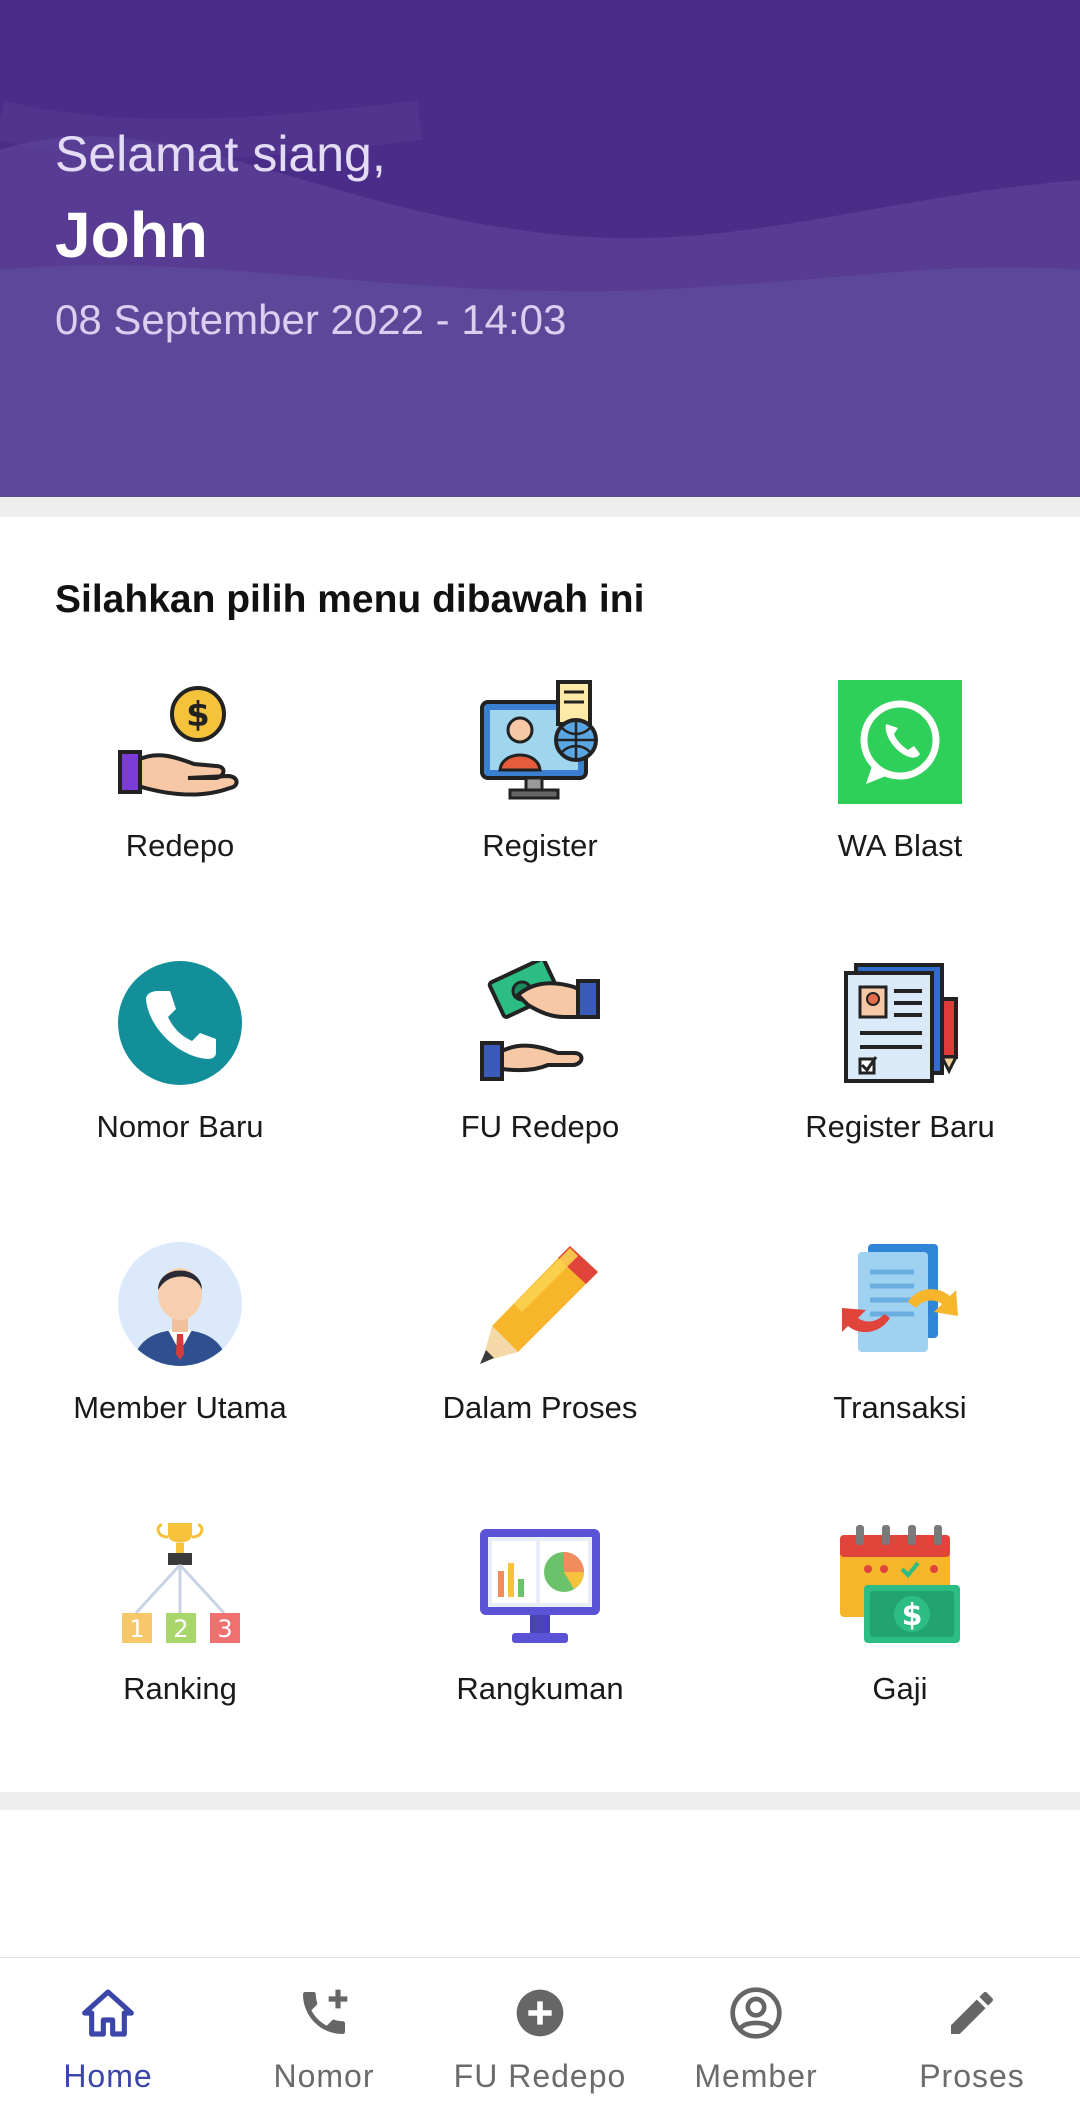 This screenshot has width=1080, height=2112. What do you see at coordinates (325, 2011) in the screenshot?
I see `phone-add-icon` at bounding box center [325, 2011].